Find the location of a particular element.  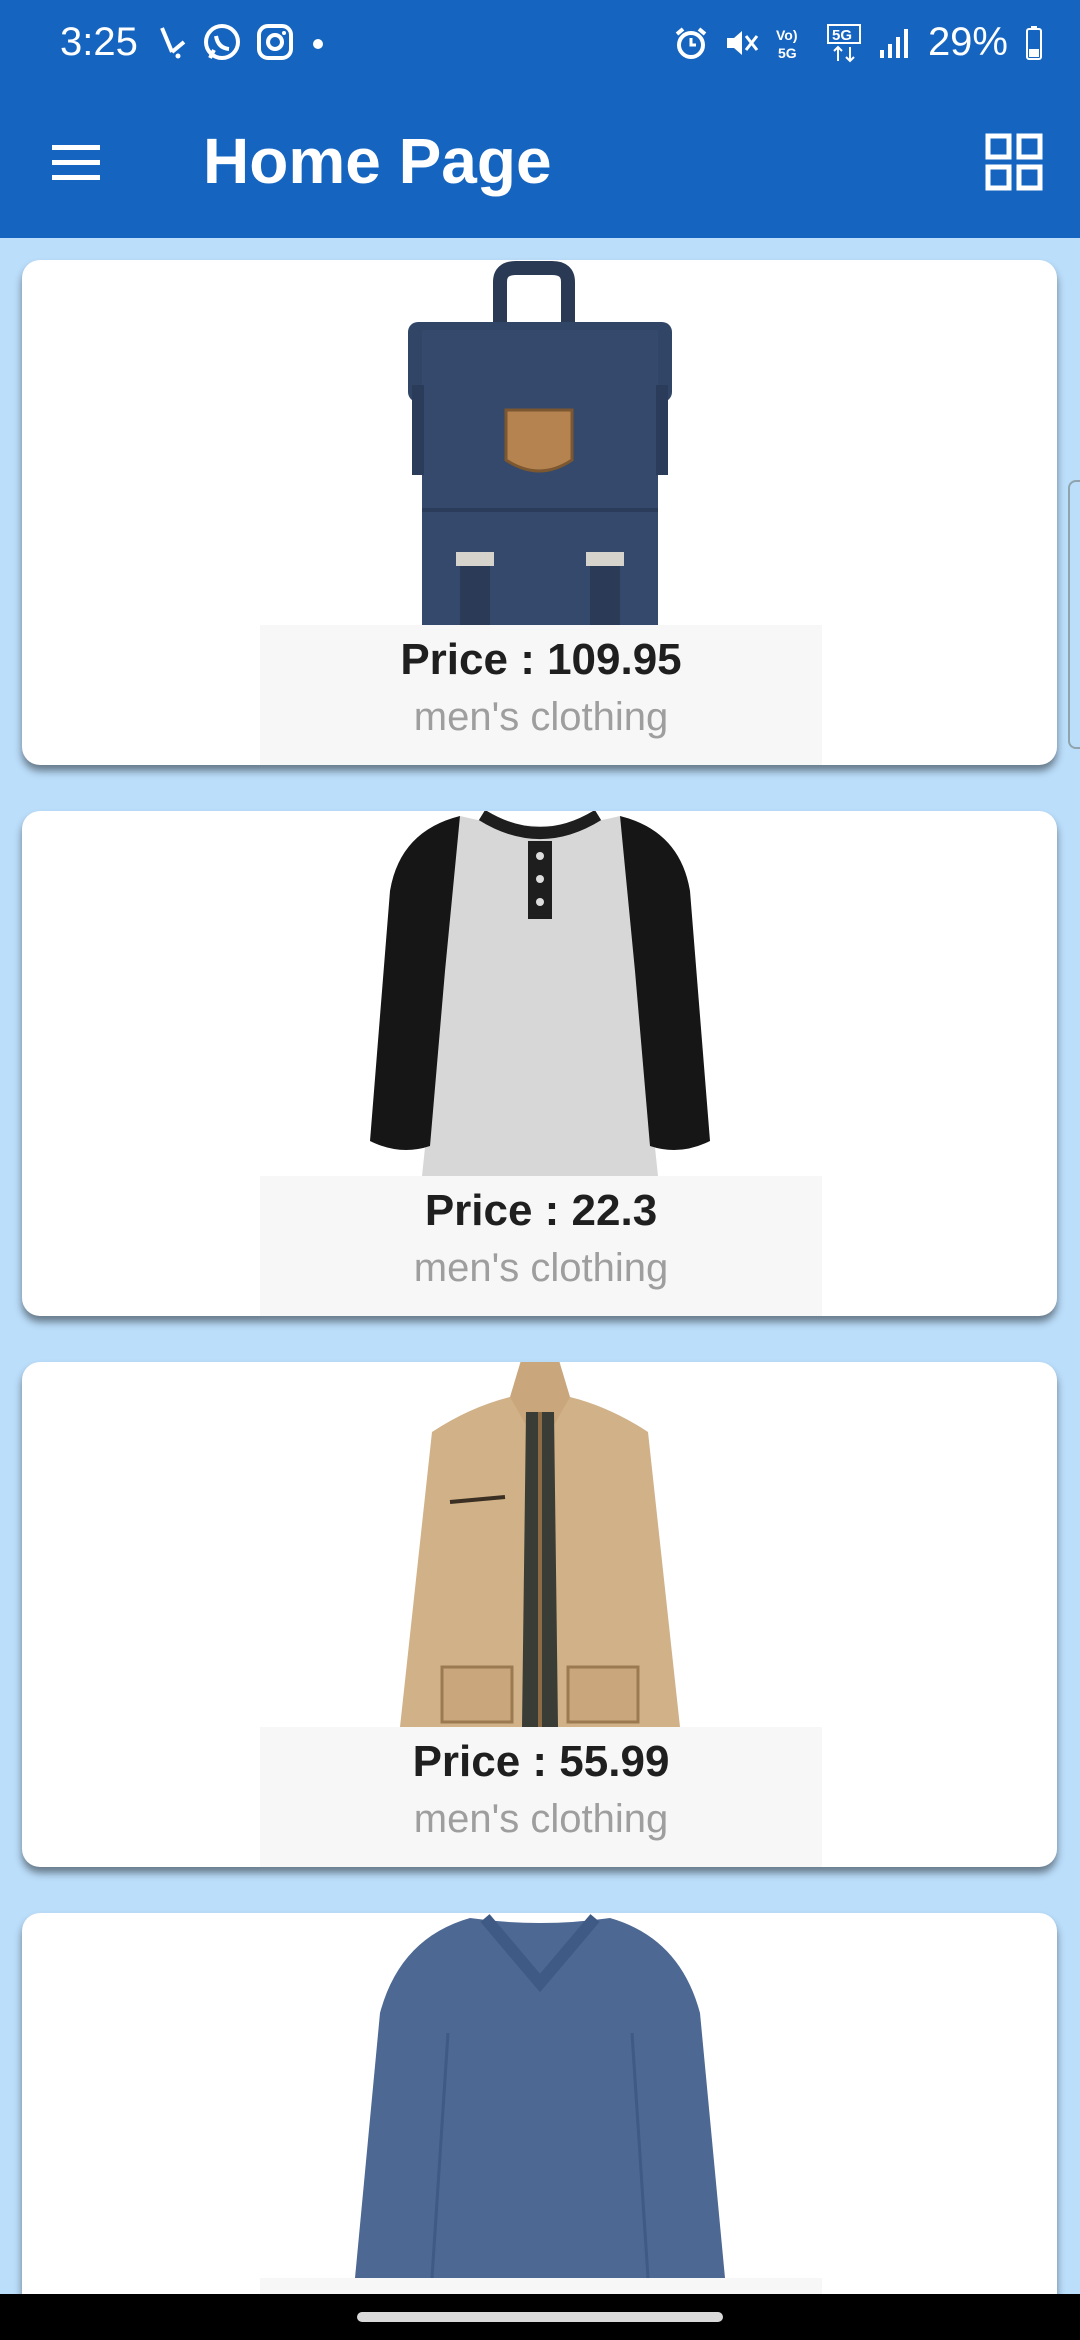

page-title: Home Page is located at coordinates (377, 161).